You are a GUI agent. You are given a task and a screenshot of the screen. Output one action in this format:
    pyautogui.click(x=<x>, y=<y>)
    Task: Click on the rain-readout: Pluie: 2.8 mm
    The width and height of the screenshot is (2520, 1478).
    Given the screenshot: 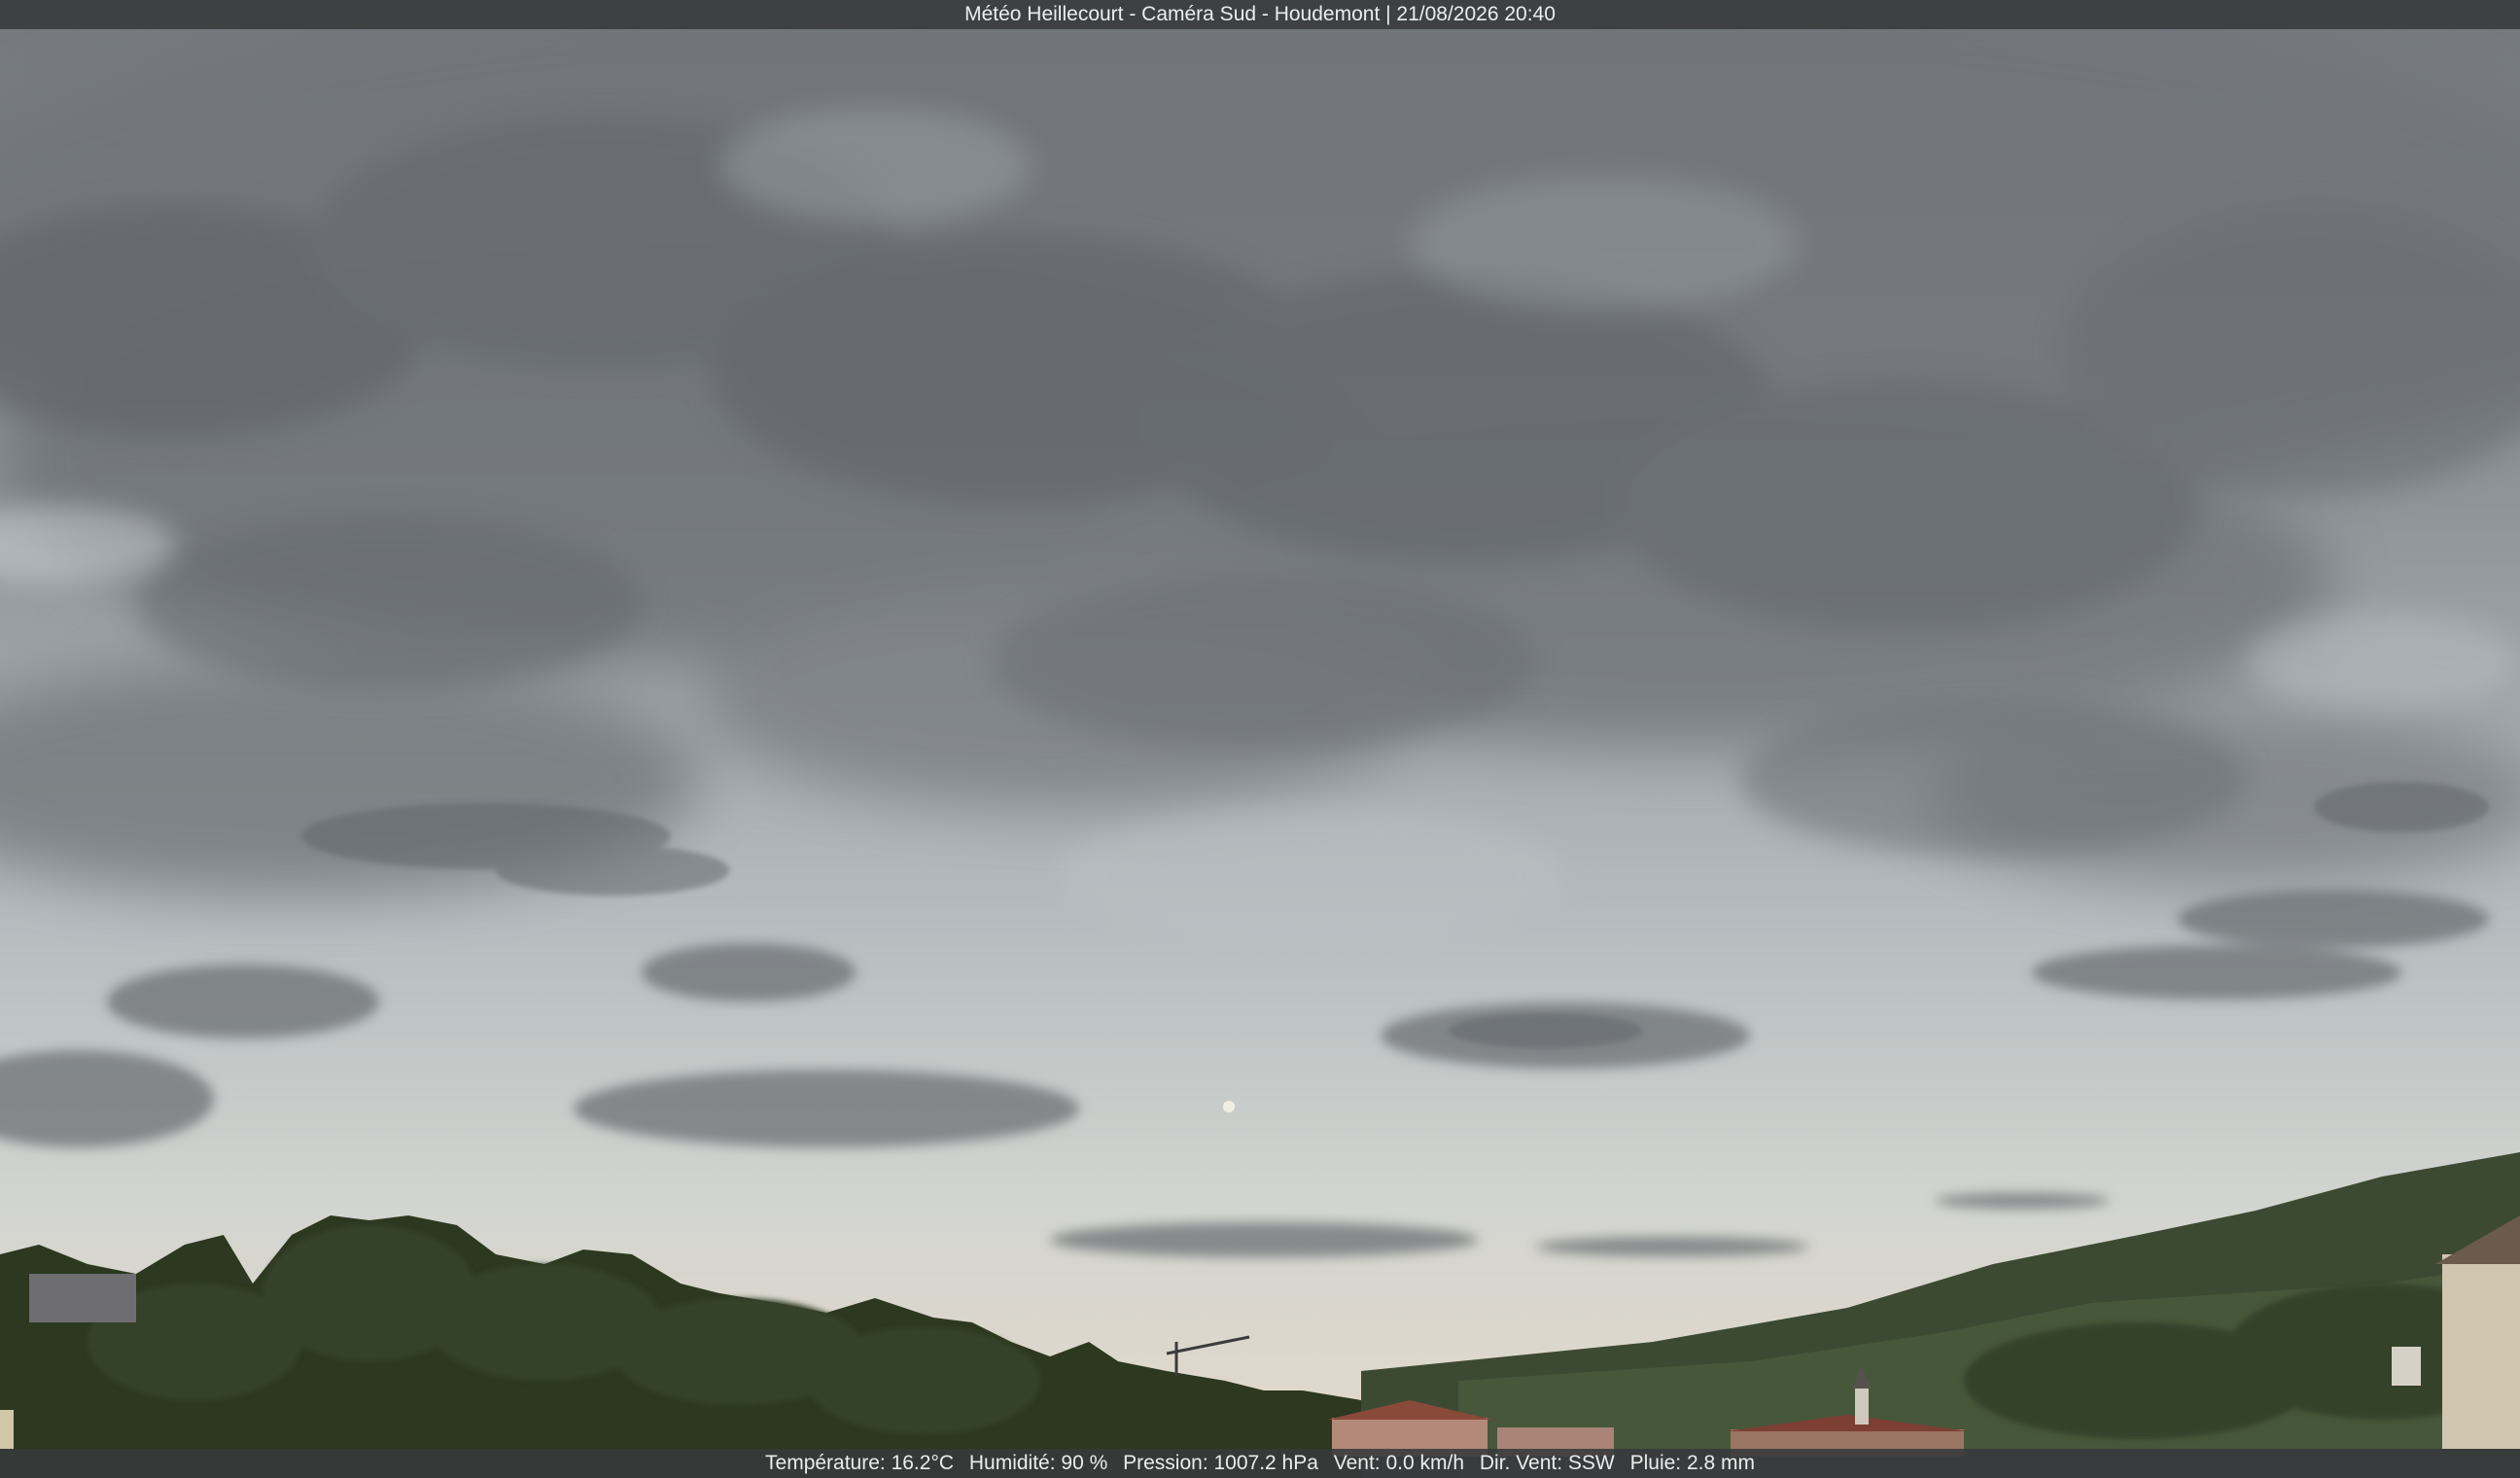 What is the action you would take?
    pyautogui.click(x=1692, y=1463)
    